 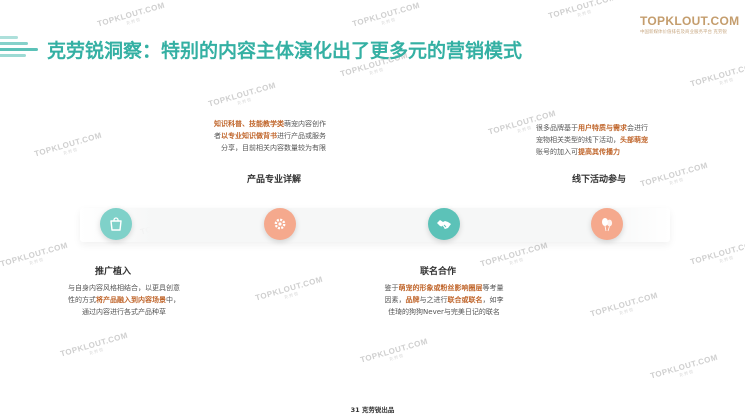 What do you see at coordinates (683, 32) in the screenshot?
I see `logo-tagline: 中国新媒体价值排名及商业服务平台 克劳锐` at bounding box center [683, 32].